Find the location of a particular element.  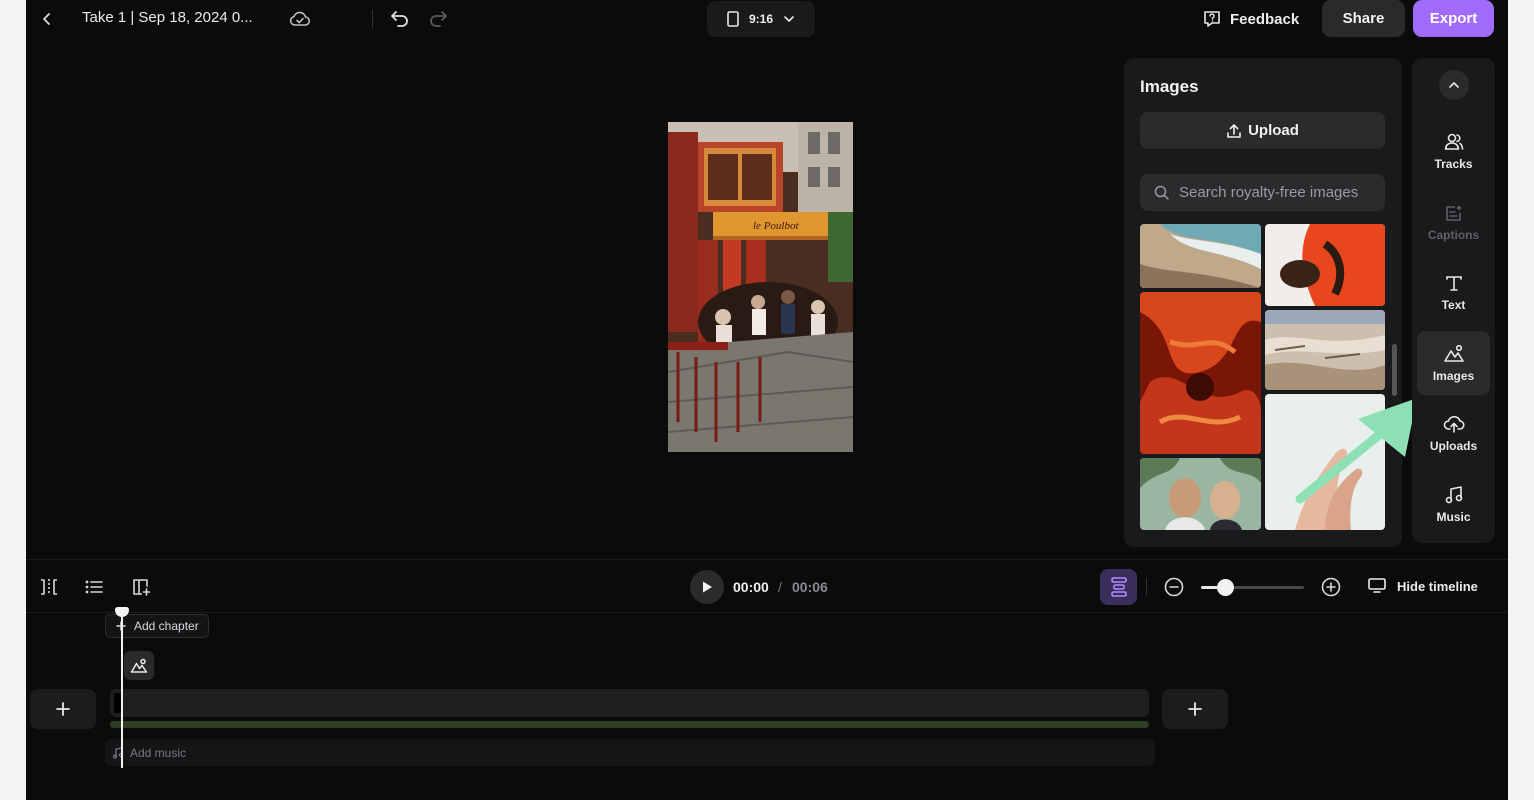

add-music-track: Add music is located at coordinates (630, 752).